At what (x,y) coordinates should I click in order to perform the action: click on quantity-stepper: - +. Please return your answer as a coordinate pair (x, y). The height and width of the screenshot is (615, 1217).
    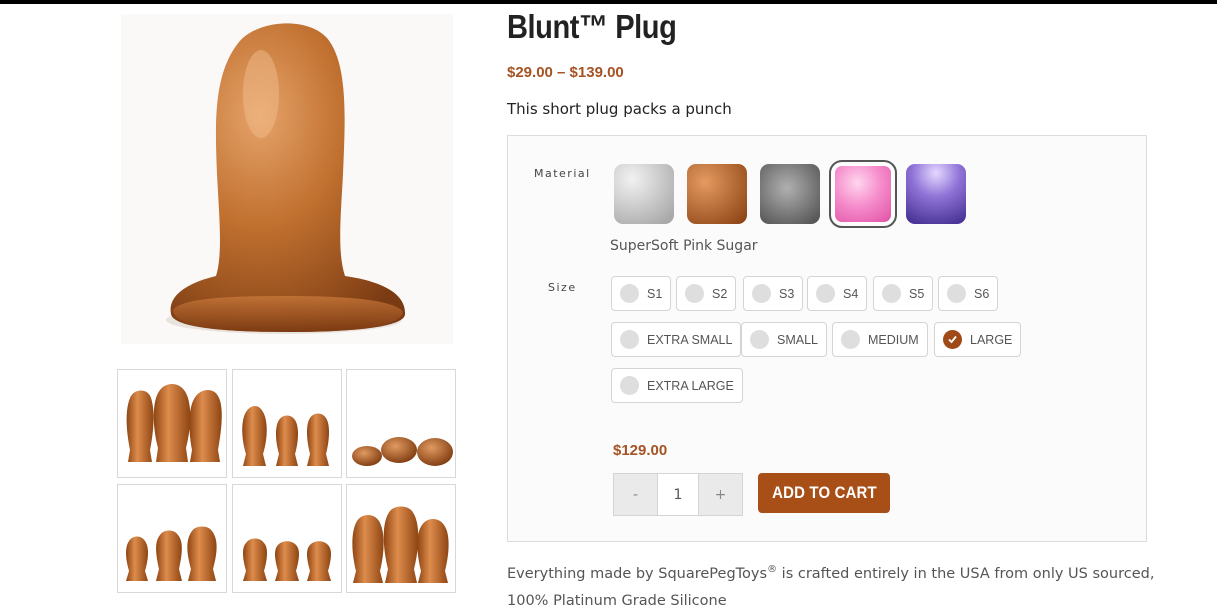
    Looking at the image, I should click on (678, 494).